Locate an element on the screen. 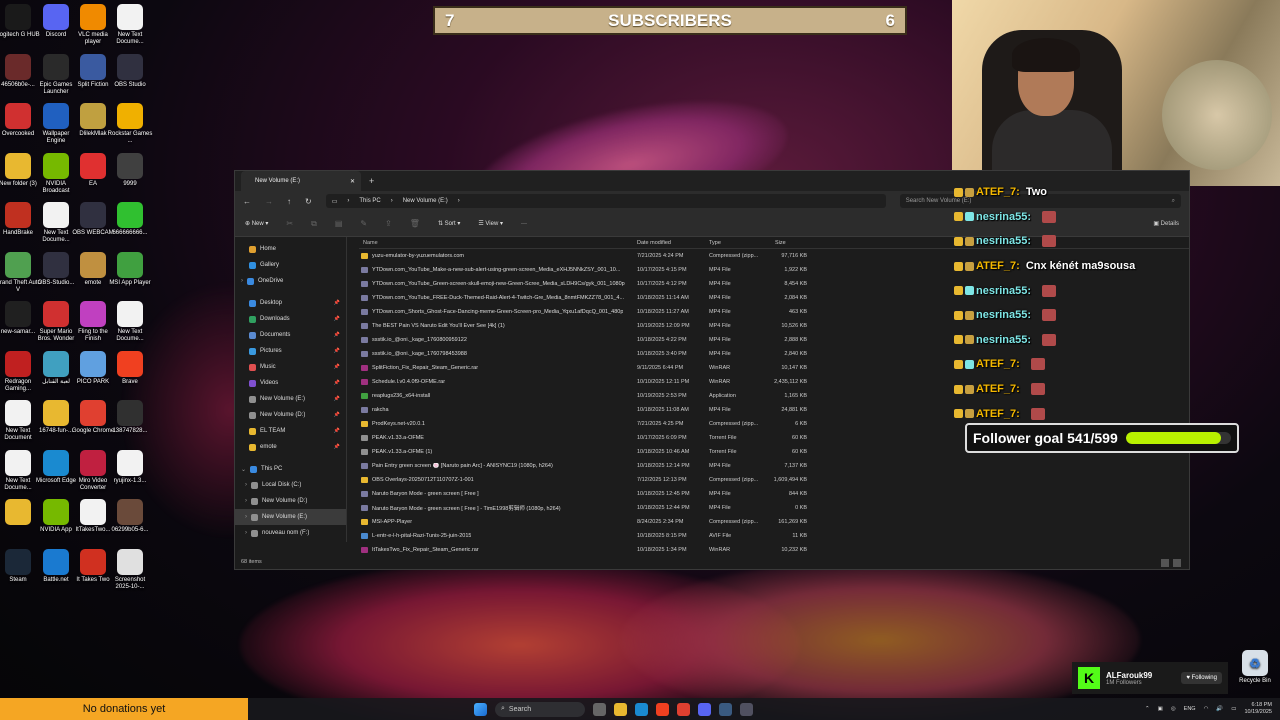 Image resolution: width=1280 pixels, height=720 pixels. nav-item: New Volume (D:) 📌 is located at coordinates (290, 415).